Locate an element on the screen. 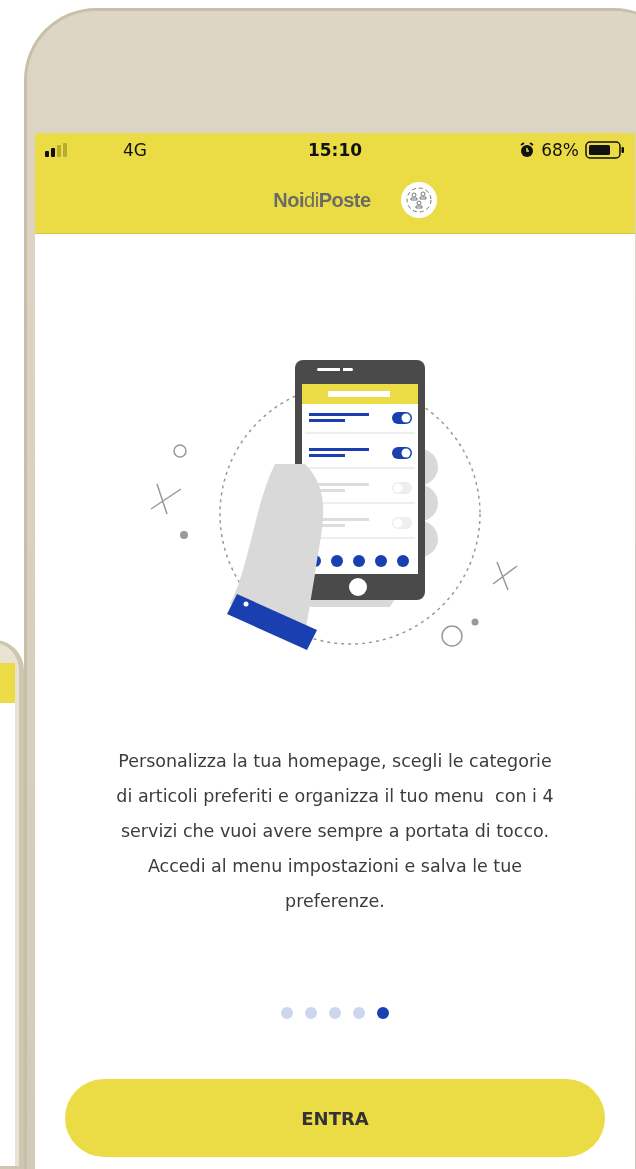  signal-icon is located at coordinates (56, 150).